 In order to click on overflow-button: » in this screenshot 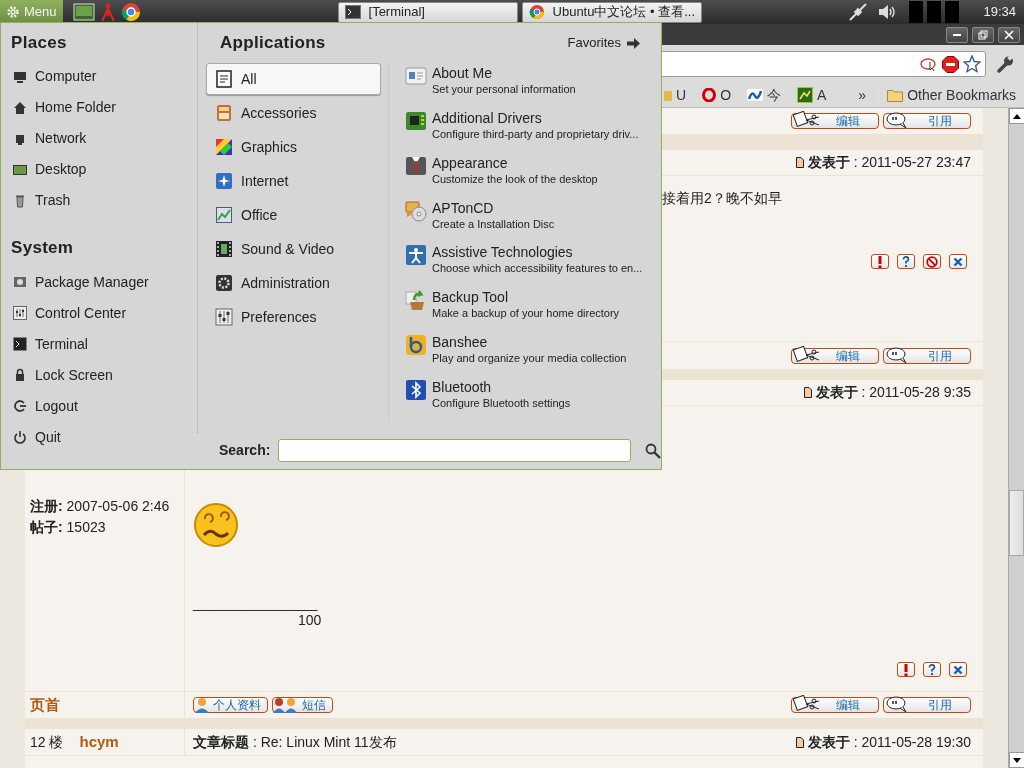, I will do `click(862, 95)`.